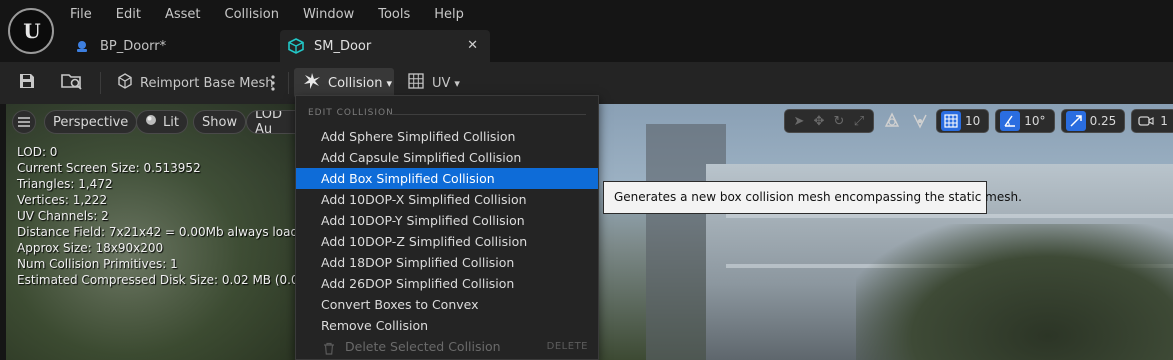 This screenshot has width=1173, height=360. What do you see at coordinates (24, 122) in the screenshot?
I see `hamburger-menu-icon` at bounding box center [24, 122].